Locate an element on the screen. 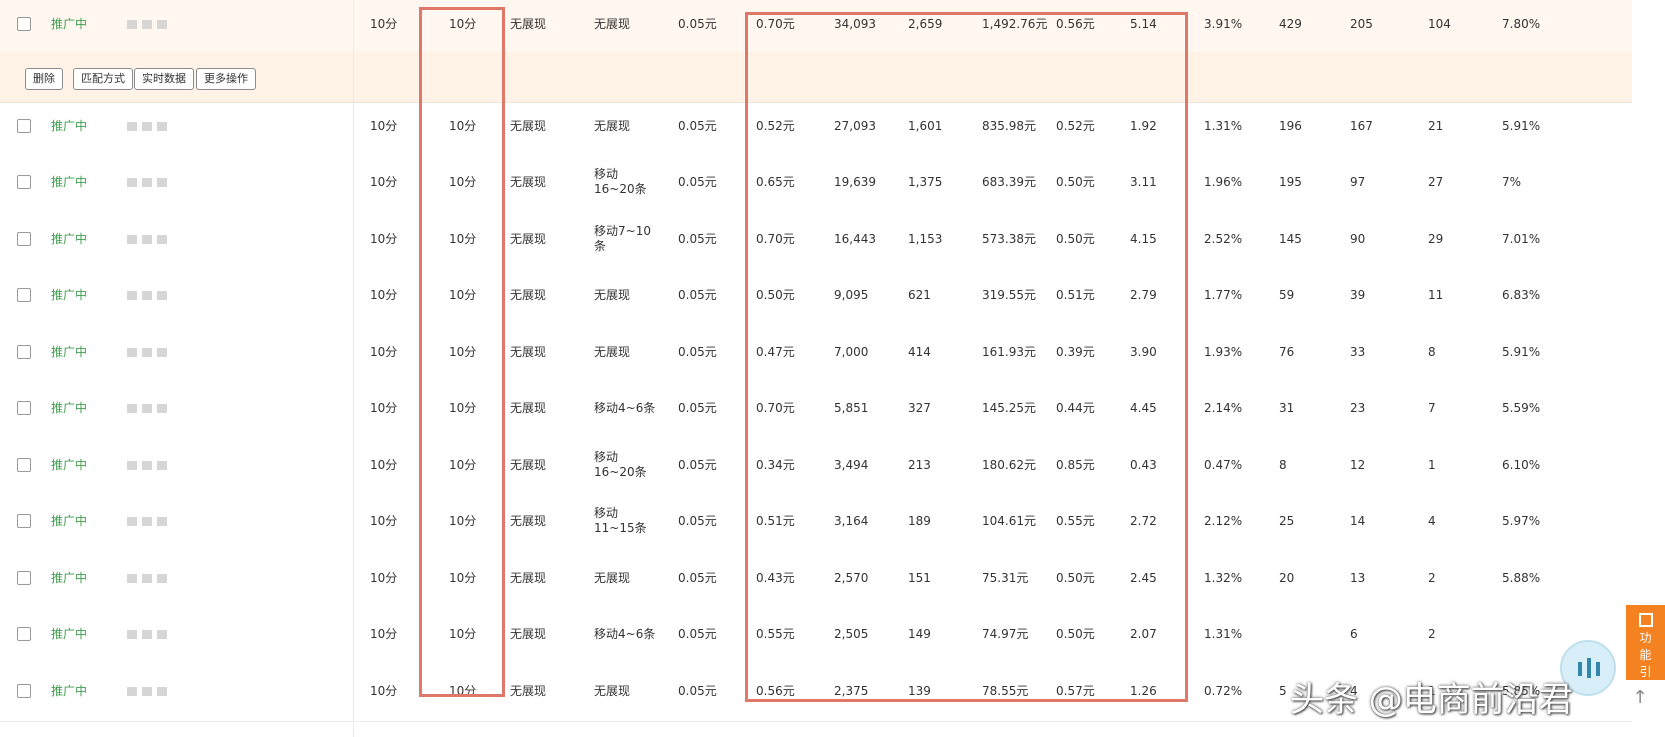  row-cvr: 0.47% is located at coordinates (1223, 464).